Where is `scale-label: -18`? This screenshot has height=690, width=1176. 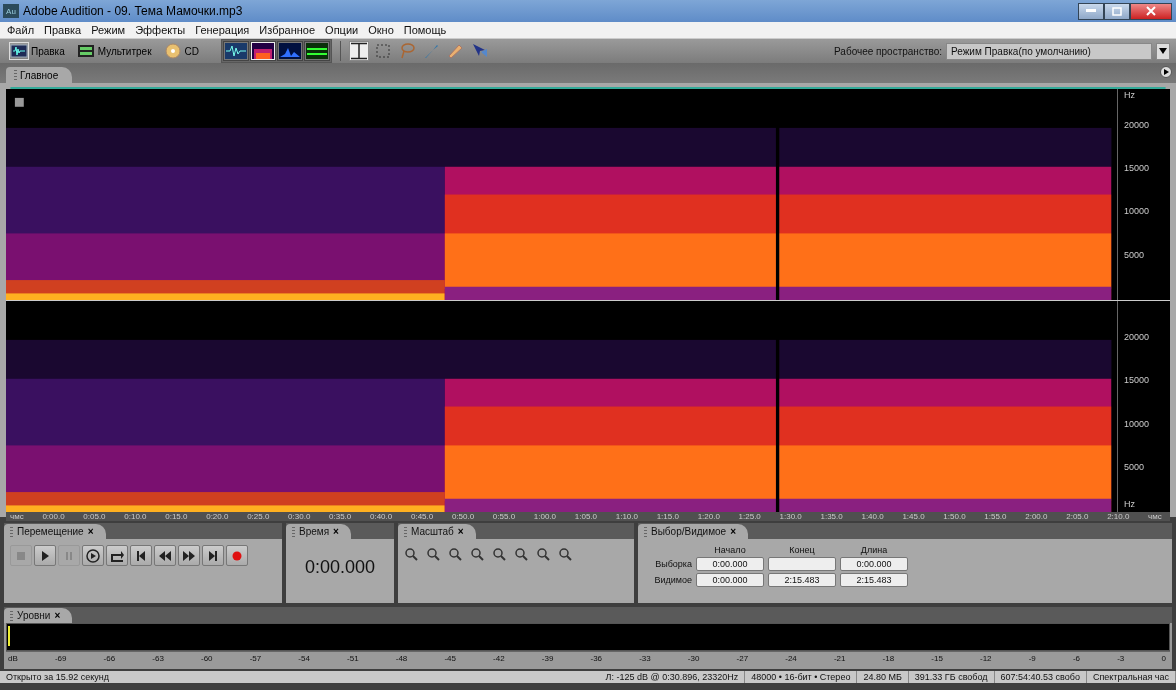 scale-label: -18 is located at coordinates (888, 658).